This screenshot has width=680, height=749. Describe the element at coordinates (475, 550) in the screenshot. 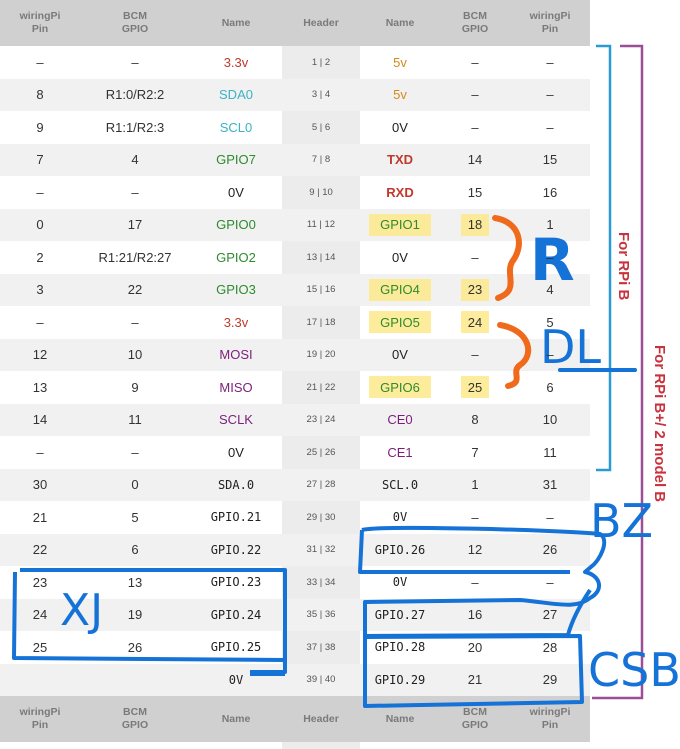

I see `bcm-gpio-cell: 12` at that location.